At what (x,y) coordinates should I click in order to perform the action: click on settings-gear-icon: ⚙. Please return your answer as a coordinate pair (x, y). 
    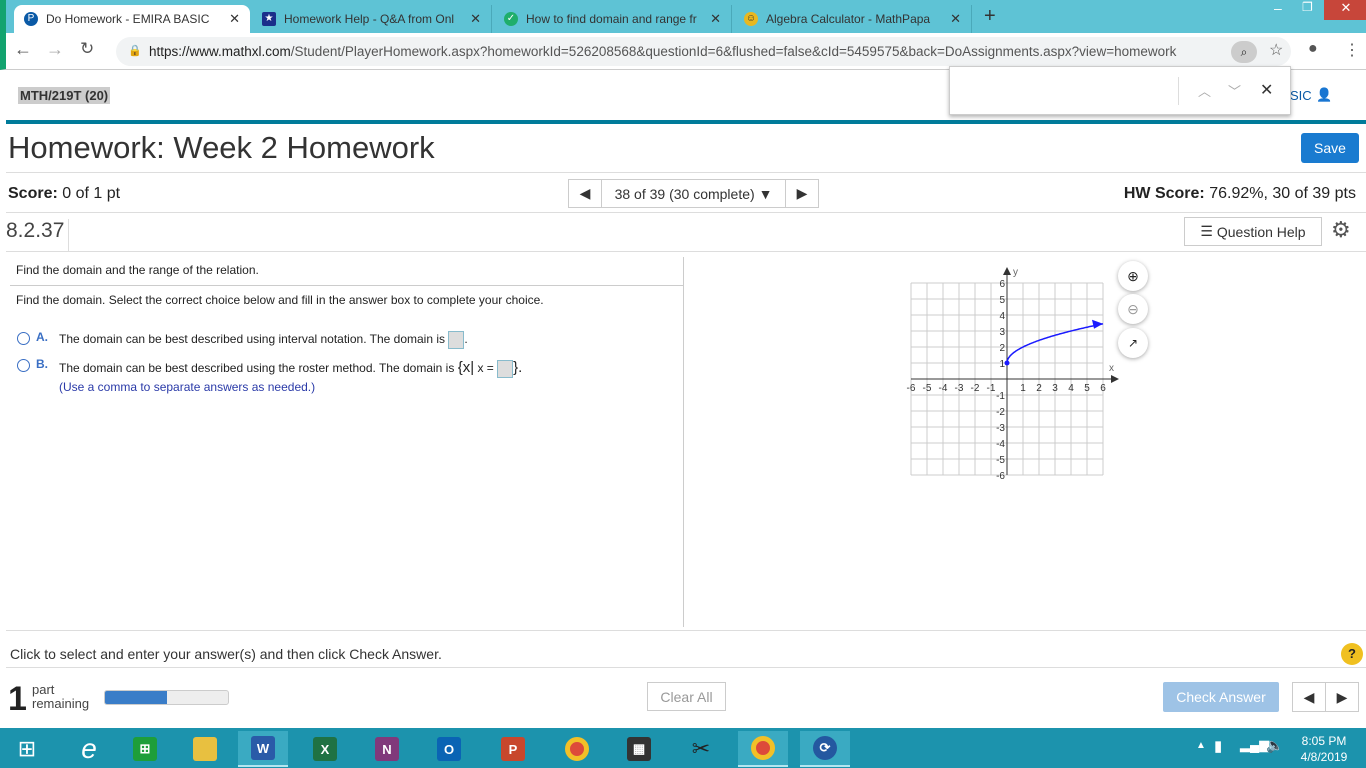
    Looking at the image, I should click on (1341, 230).